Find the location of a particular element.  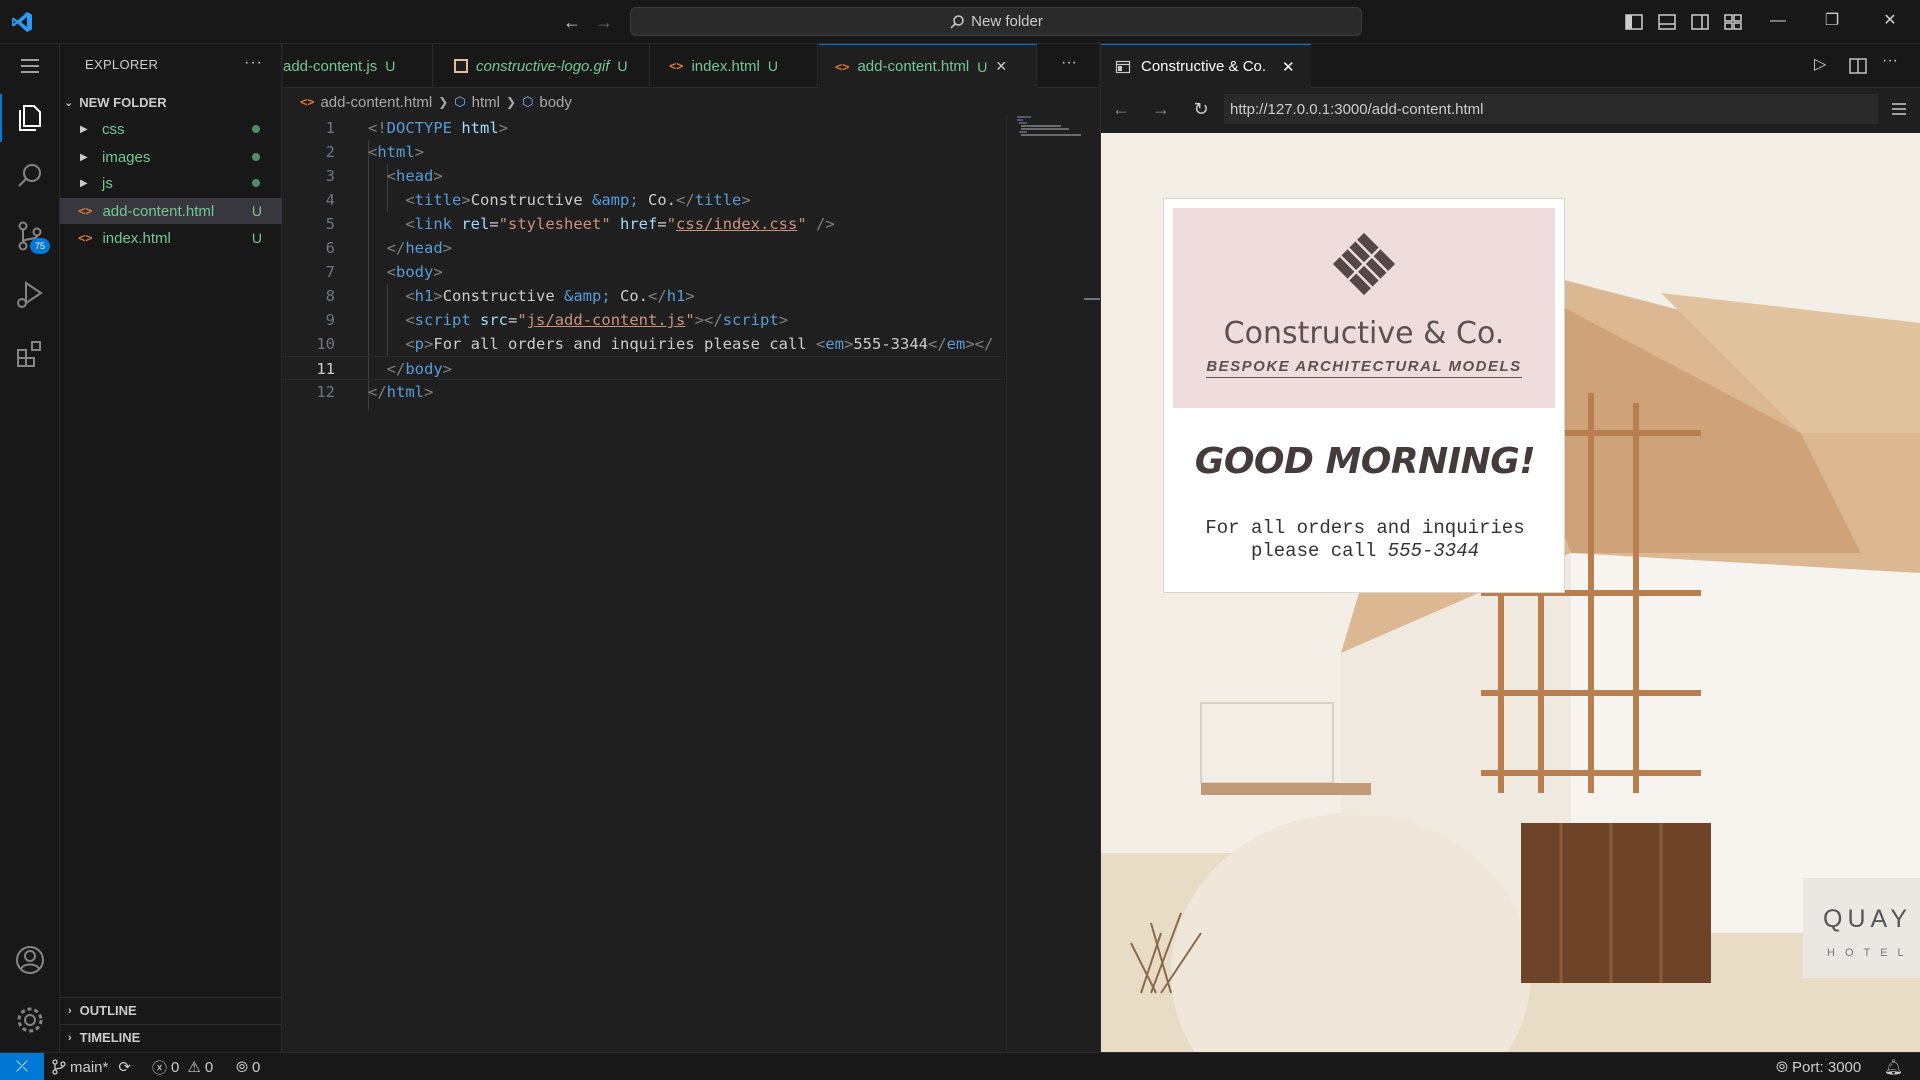

tab-label: constructive-logo.gif is located at coordinates (543, 66).